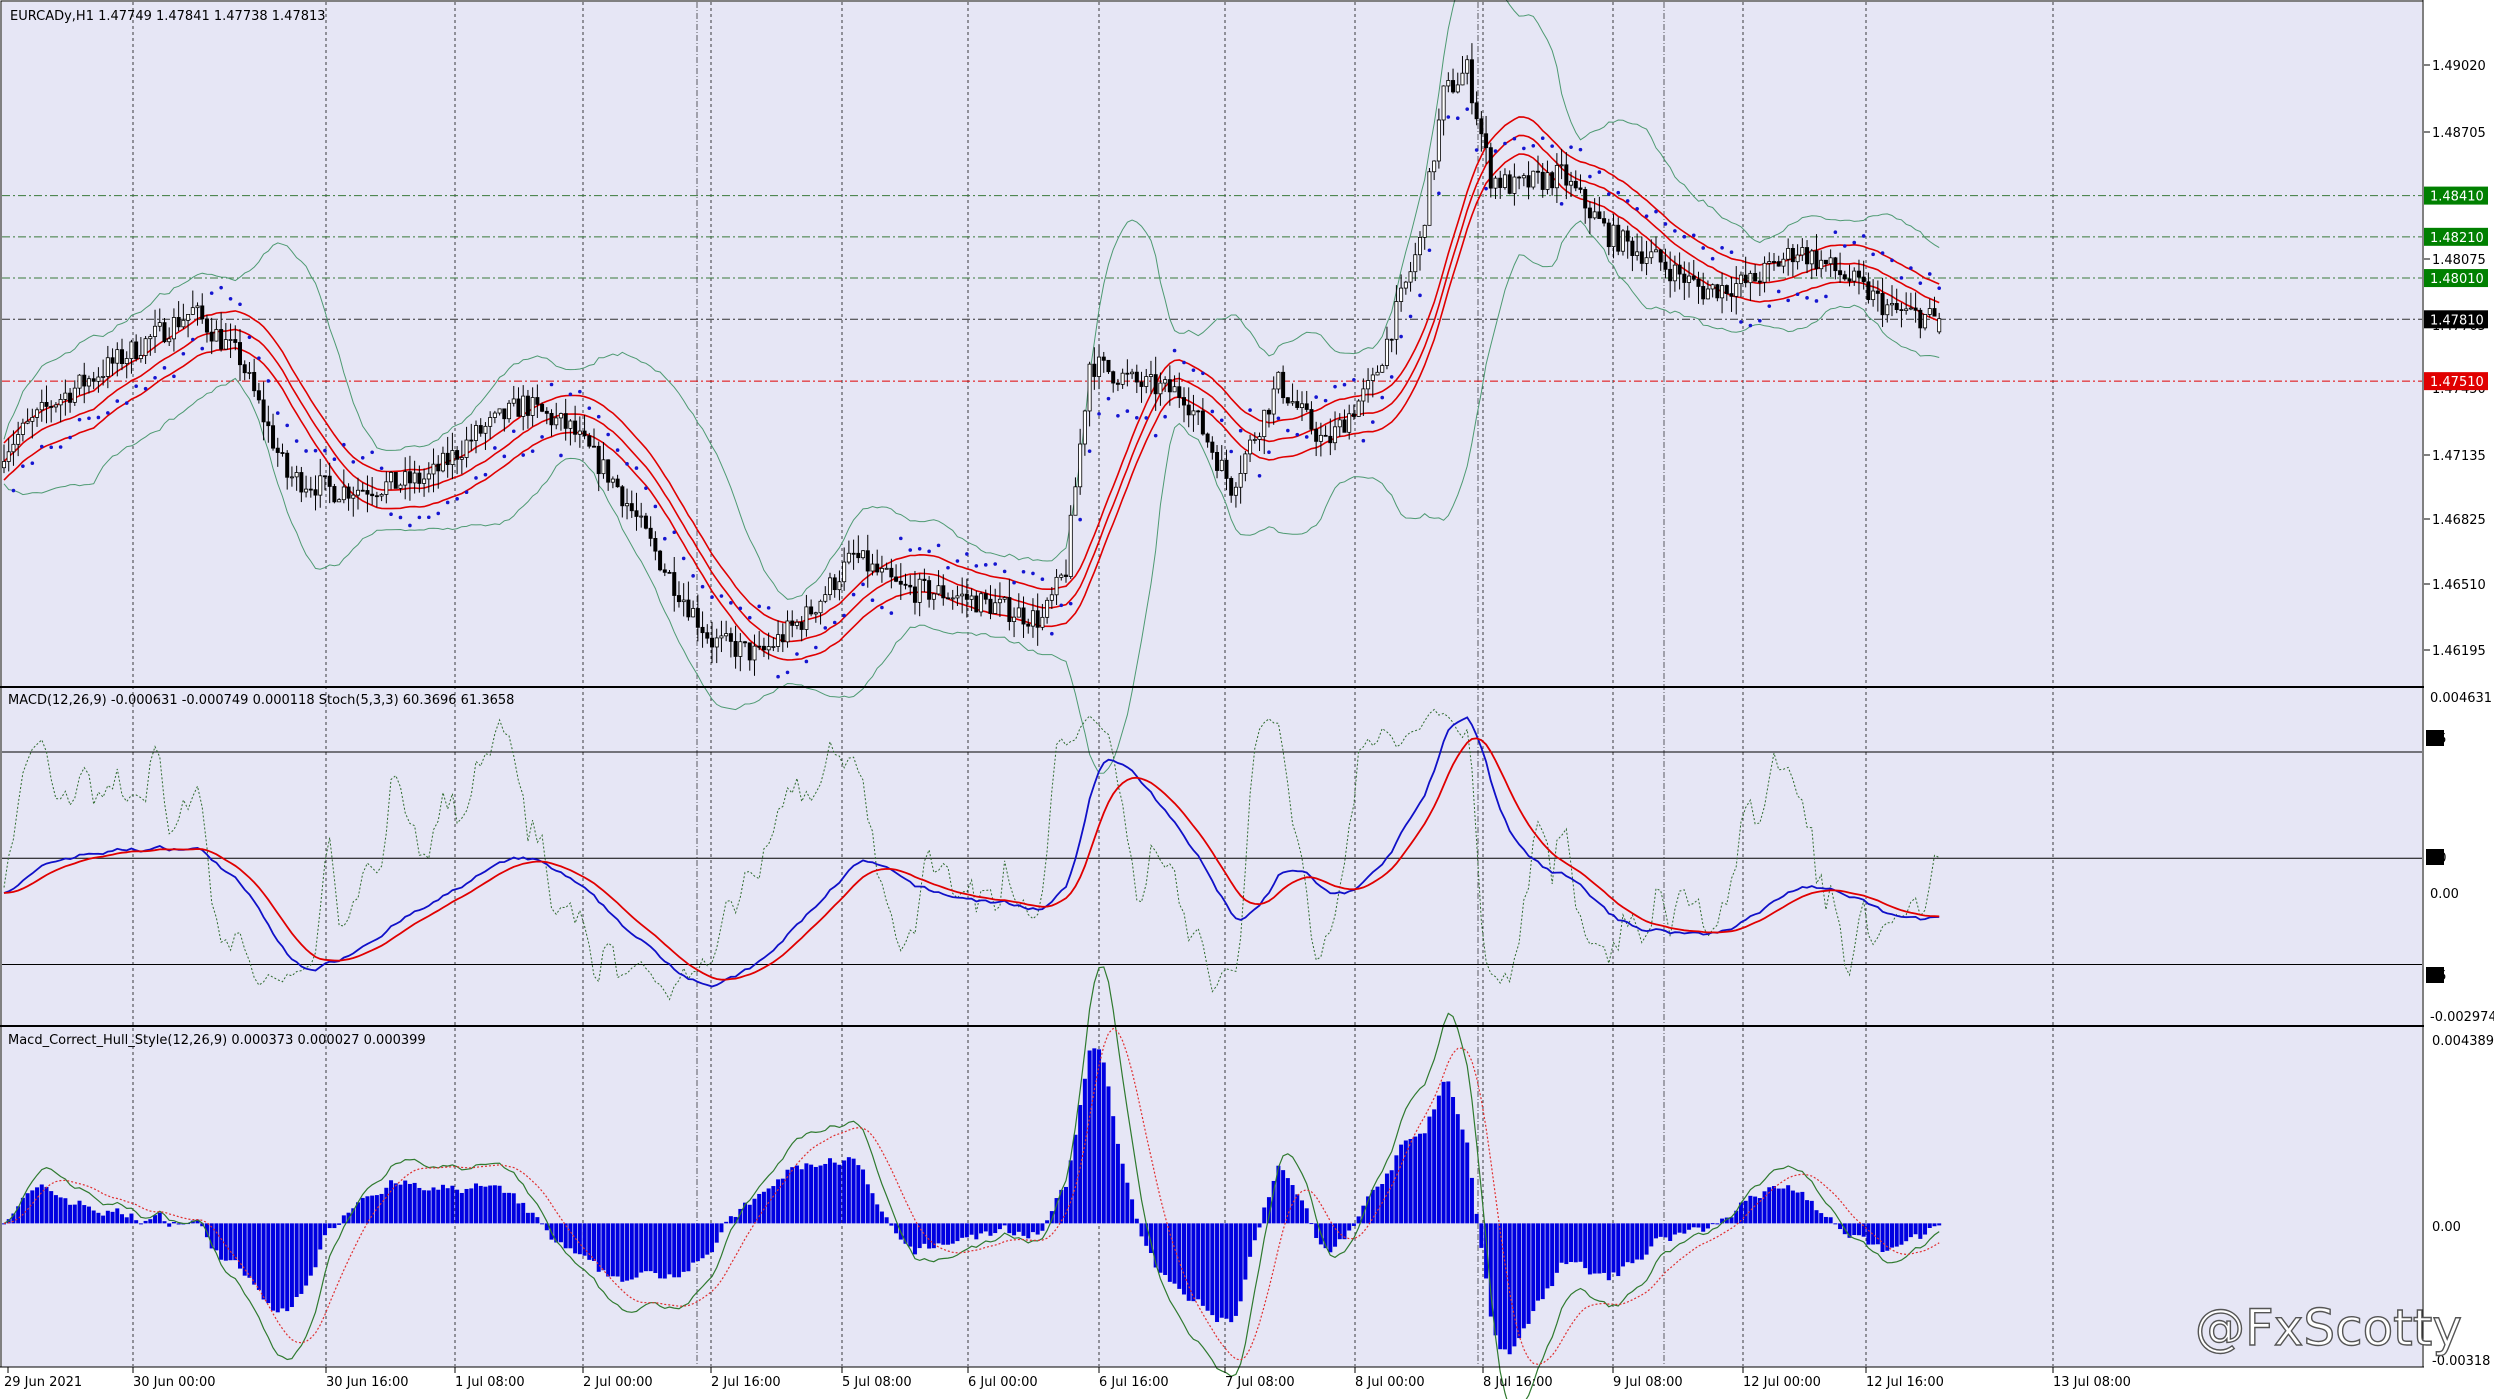 The height and width of the screenshot is (1399, 2494). Describe the element at coordinates (618, 1382) in the screenshot. I see `time-label: 2 Jul 00:00` at that location.